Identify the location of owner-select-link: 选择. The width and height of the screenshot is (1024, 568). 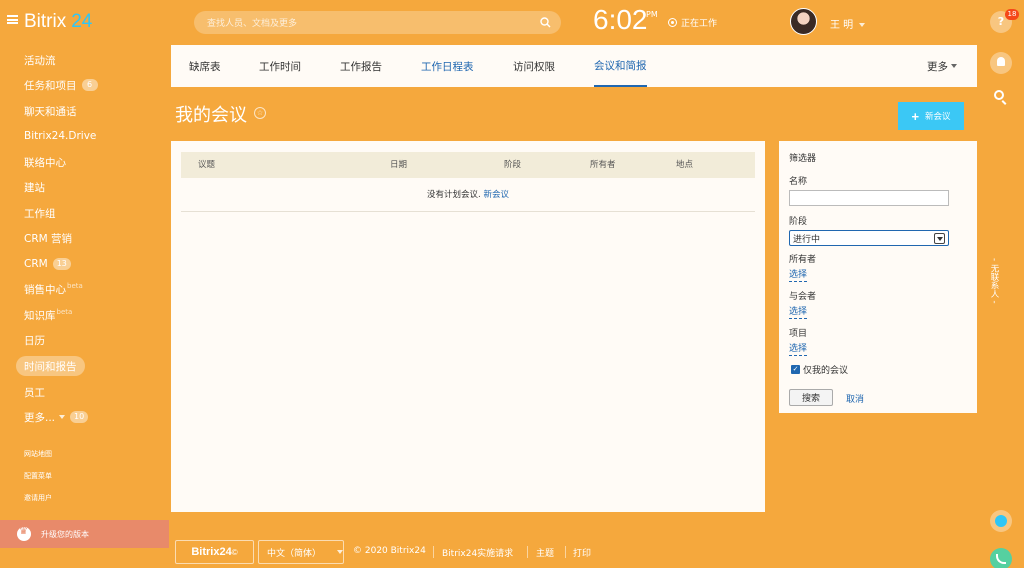
(798, 275).